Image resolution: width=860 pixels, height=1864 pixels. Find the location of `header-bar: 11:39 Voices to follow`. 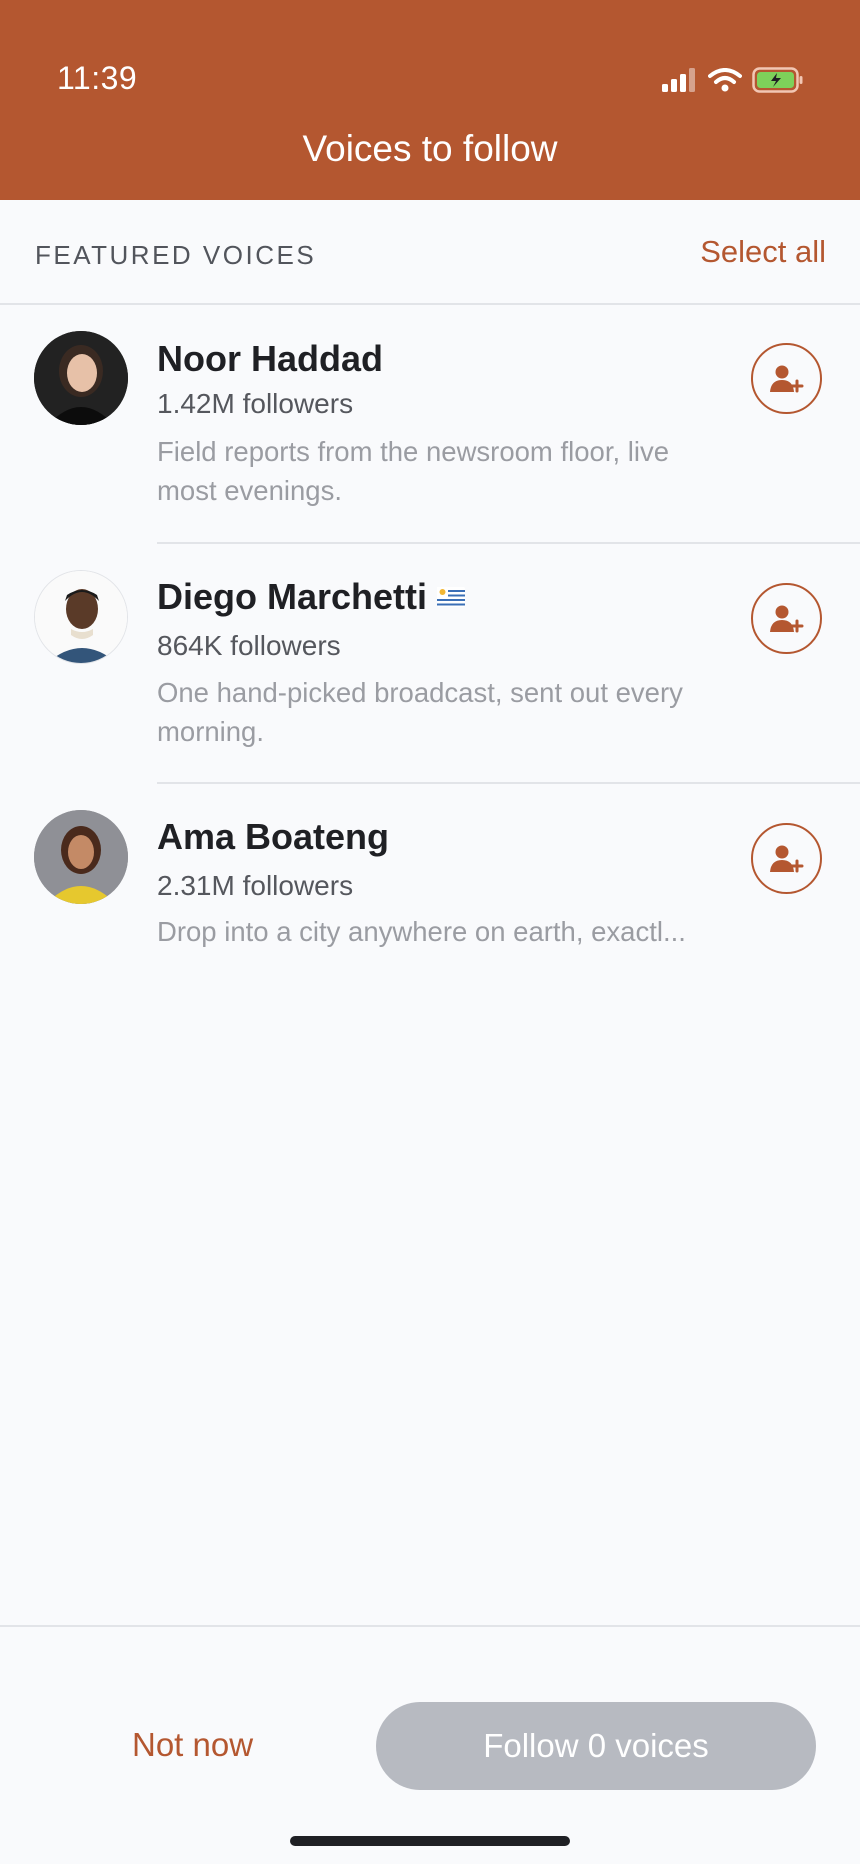

header-bar: 11:39 Voices to follow is located at coordinates (430, 100).